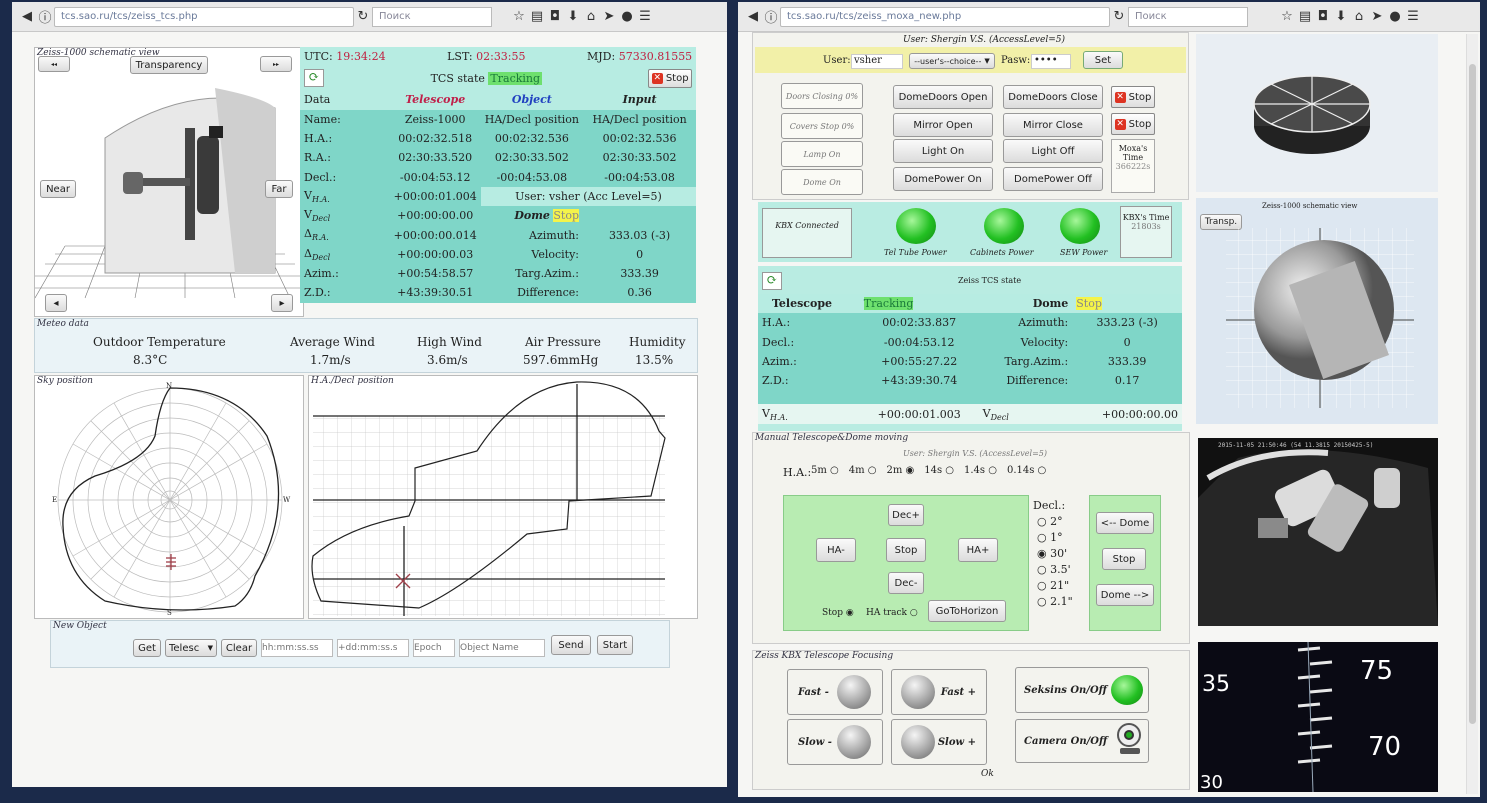 This screenshot has height=803, width=1487. What do you see at coordinates (906, 515) in the screenshot?
I see `dec-plus-button: Dec+` at bounding box center [906, 515].